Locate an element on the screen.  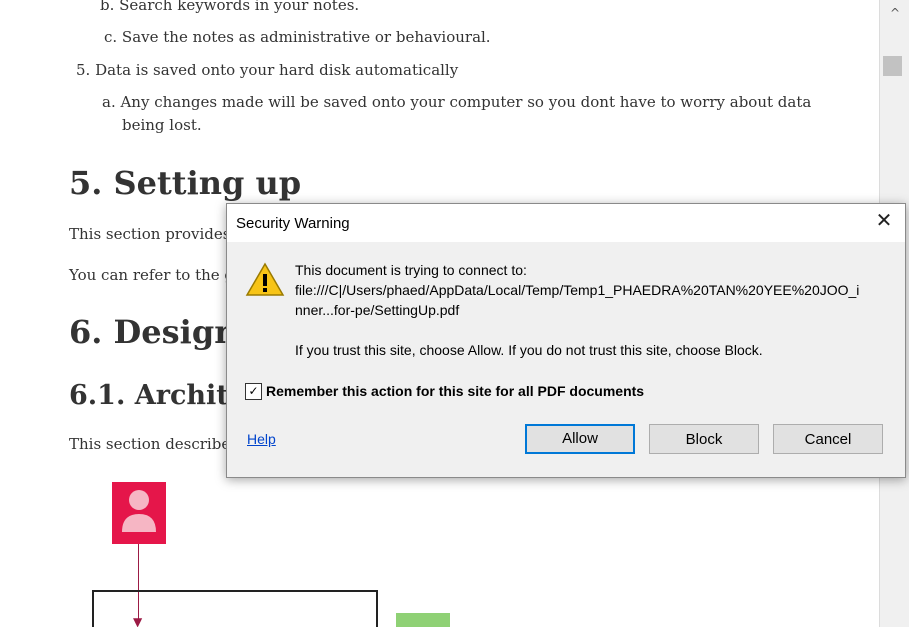
paragraph: This section provides is located at coordinates (150, 234).